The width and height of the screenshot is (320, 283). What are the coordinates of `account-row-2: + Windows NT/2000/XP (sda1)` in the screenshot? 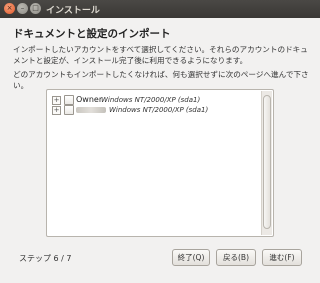 It's located at (152, 110).